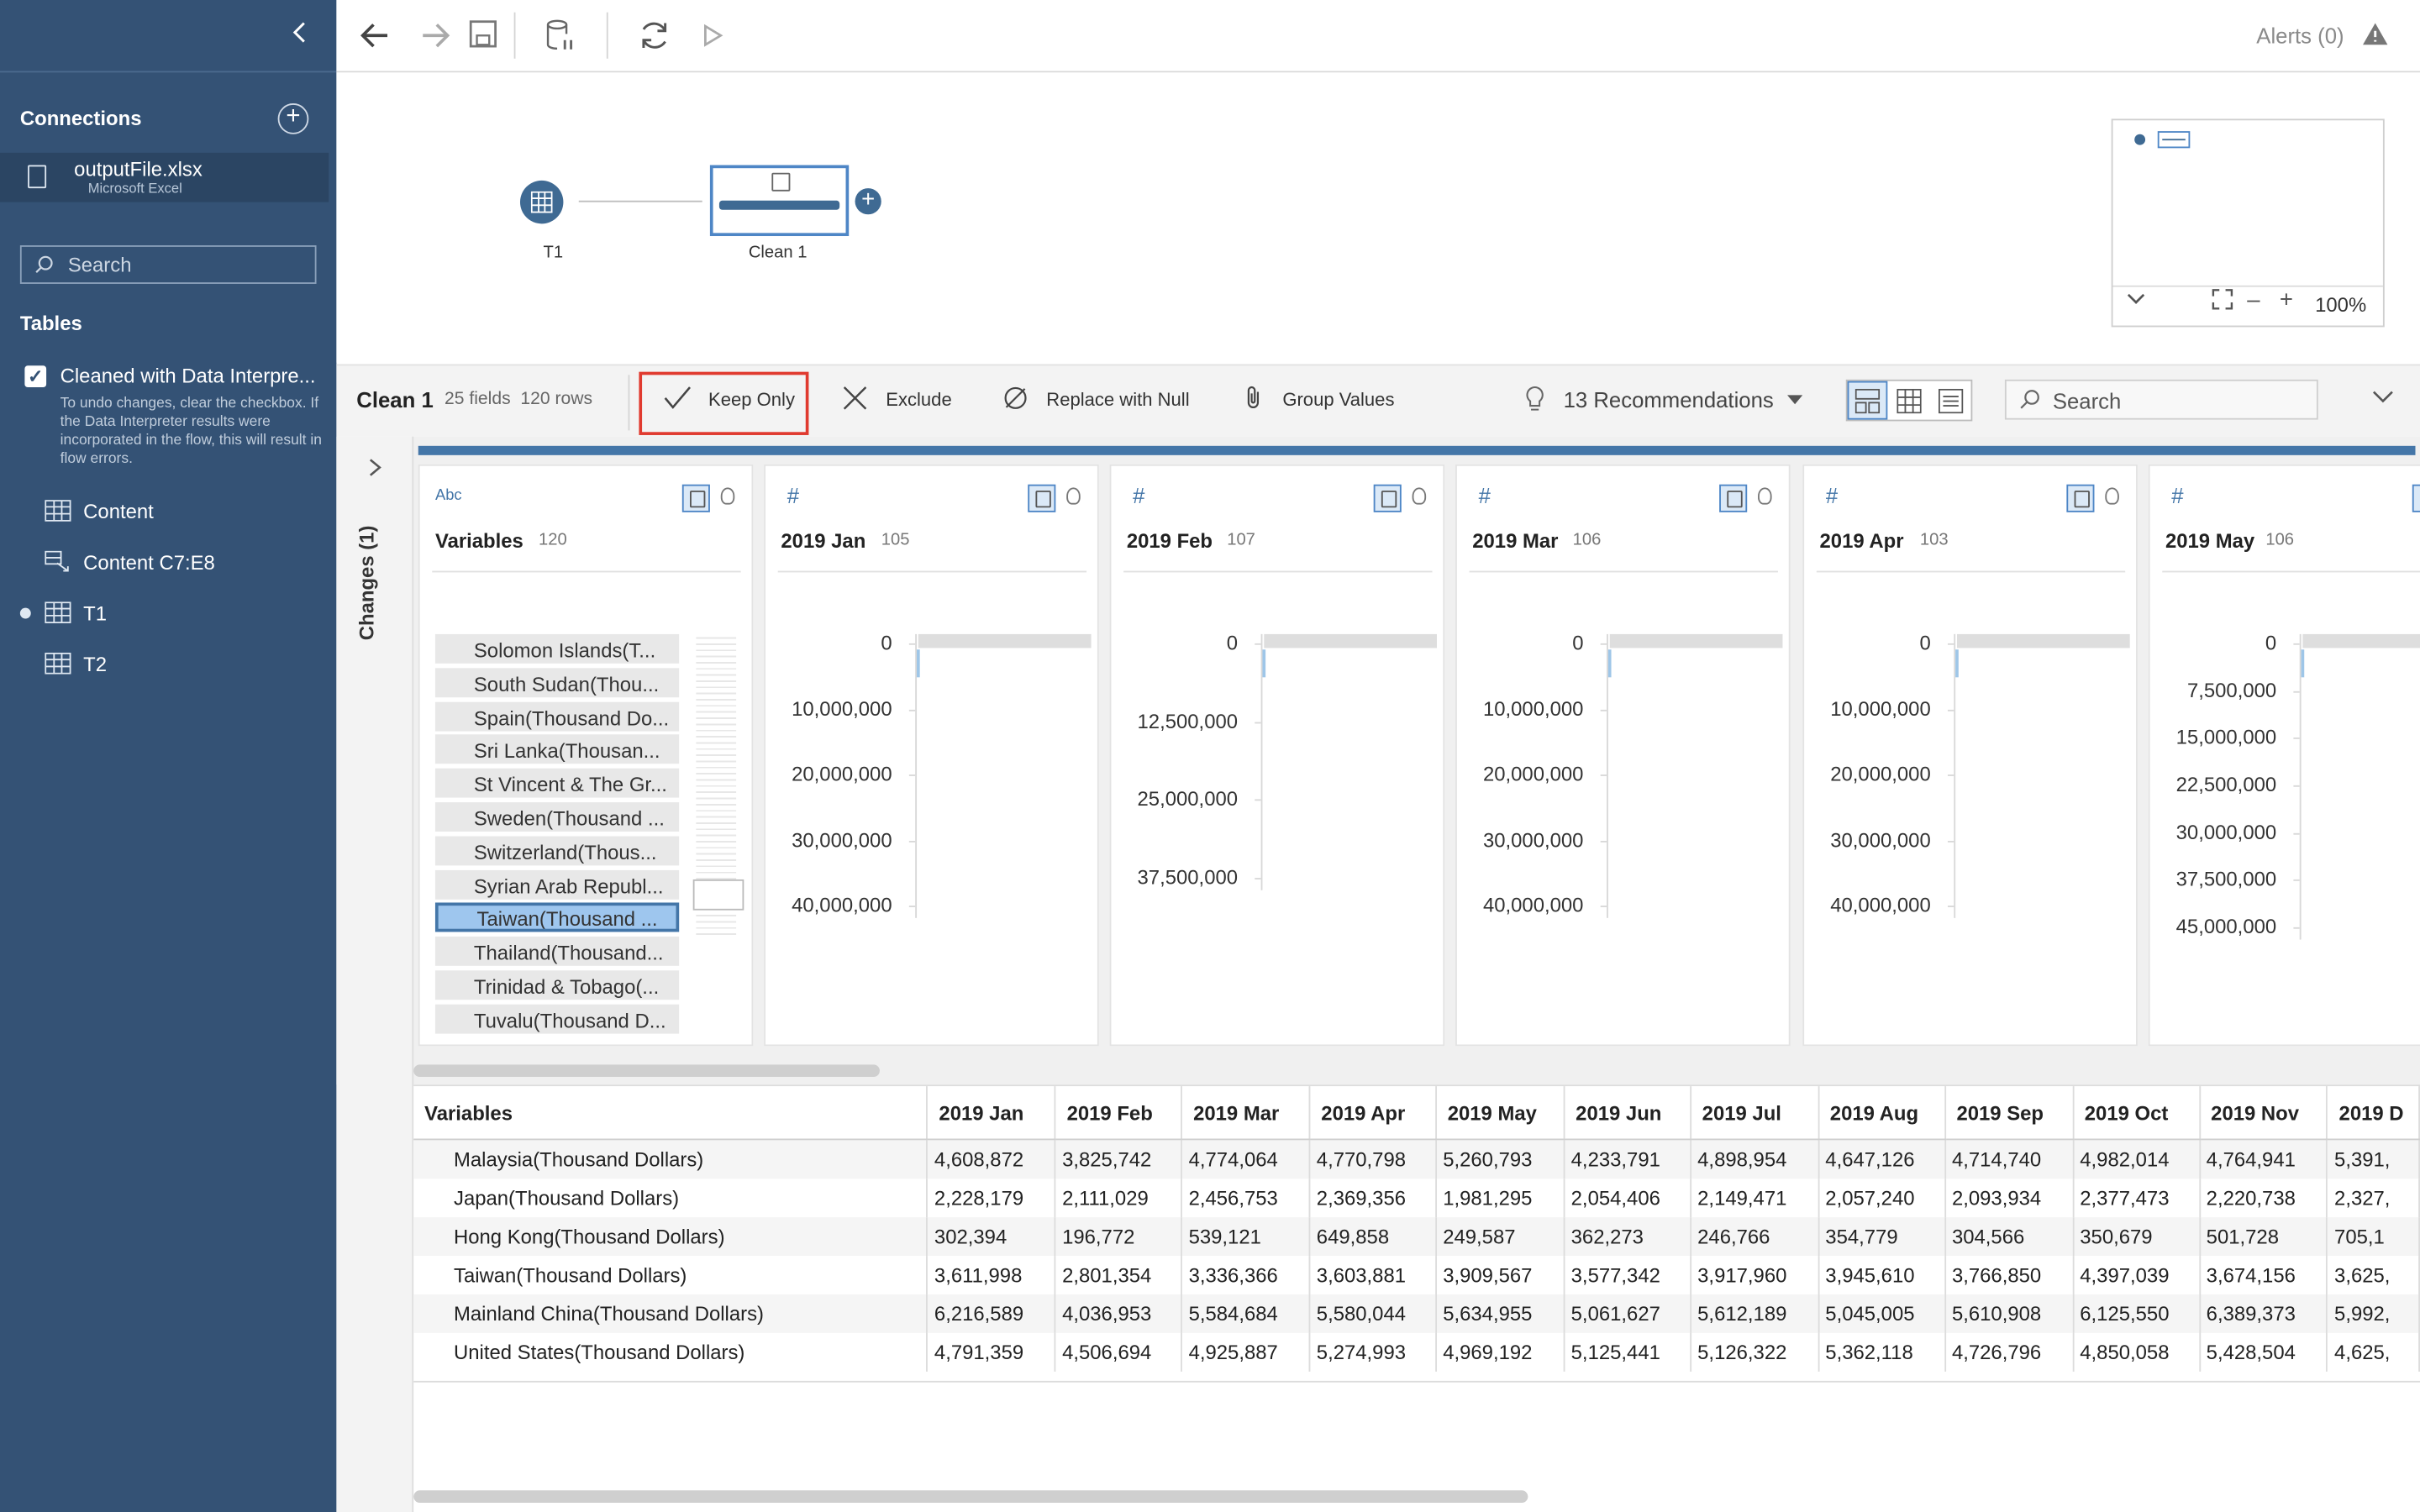 This screenshot has width=2420, height=1512. Describe the element at coordinates (165, 177) in the screenshot. I see `connection-item: outputFile.xlsx Microsoft Excel` at that location.